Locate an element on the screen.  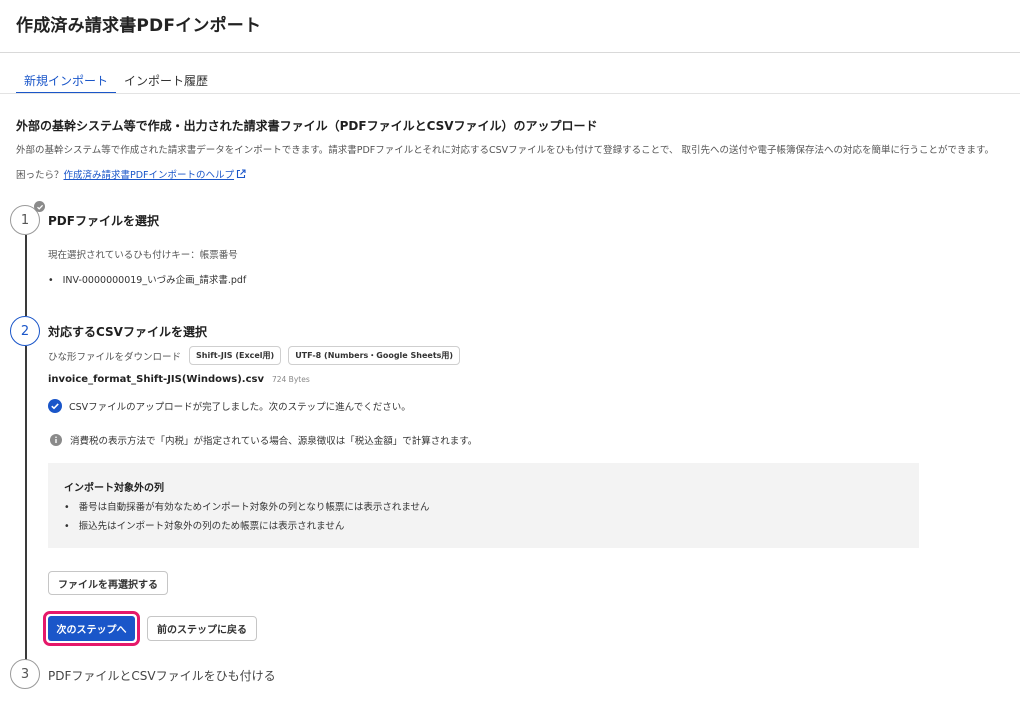
page-title: 作成済み請求書PDFインポート is located at coordinates (139, 26).